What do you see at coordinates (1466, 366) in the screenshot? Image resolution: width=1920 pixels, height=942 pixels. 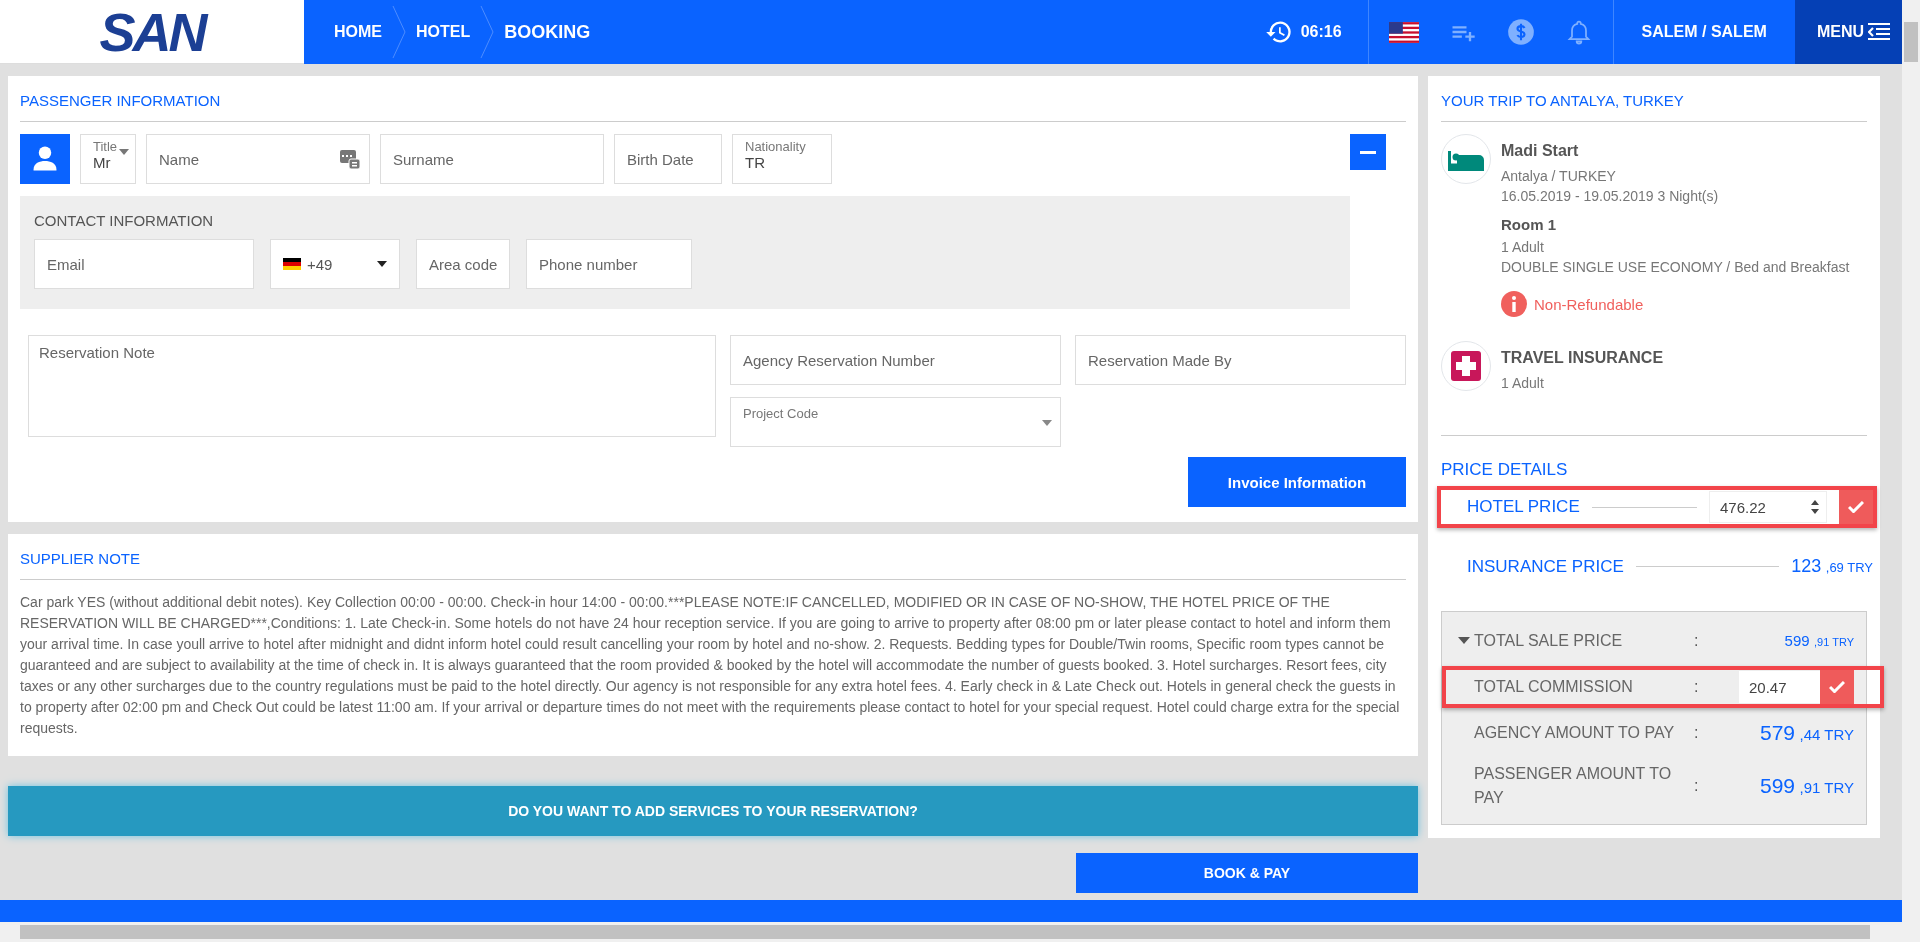 I see `medical-cross-icon` at bounding box center [1466, 366].